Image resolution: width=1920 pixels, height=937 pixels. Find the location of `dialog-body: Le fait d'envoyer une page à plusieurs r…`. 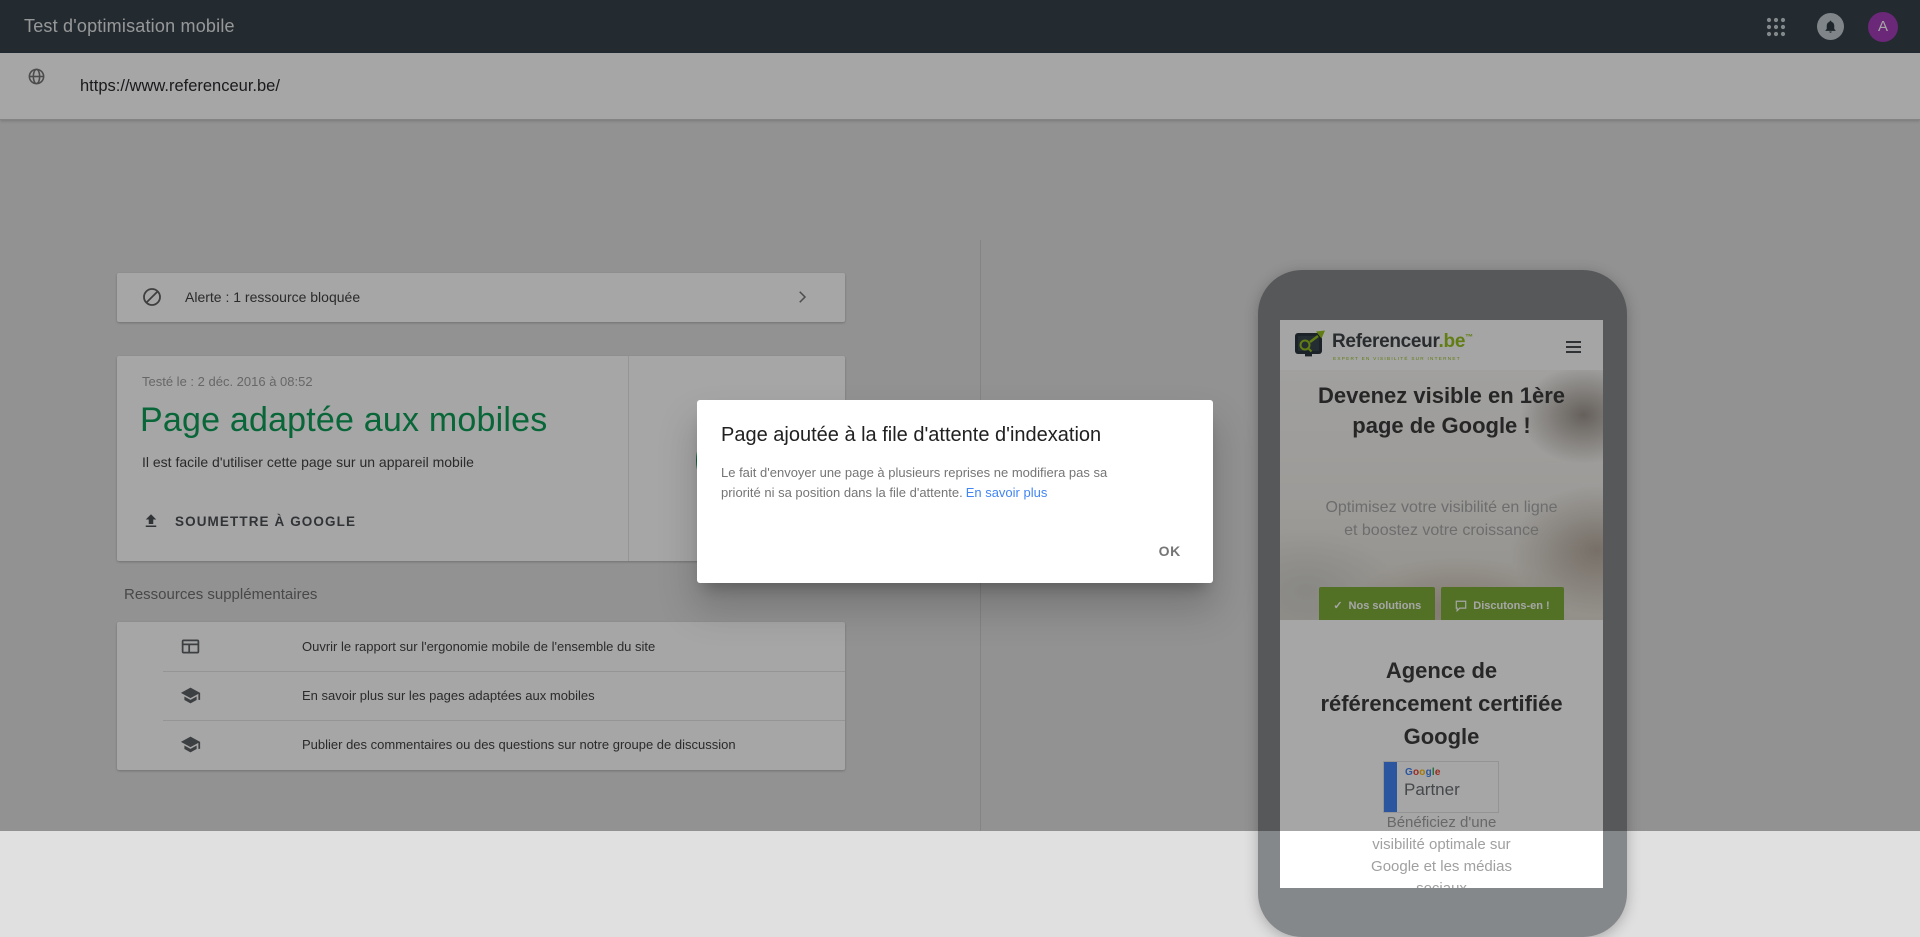

dialog-body: Le fait d'envoyer une page à plusieurs r… is located at coordinates (931, 483).